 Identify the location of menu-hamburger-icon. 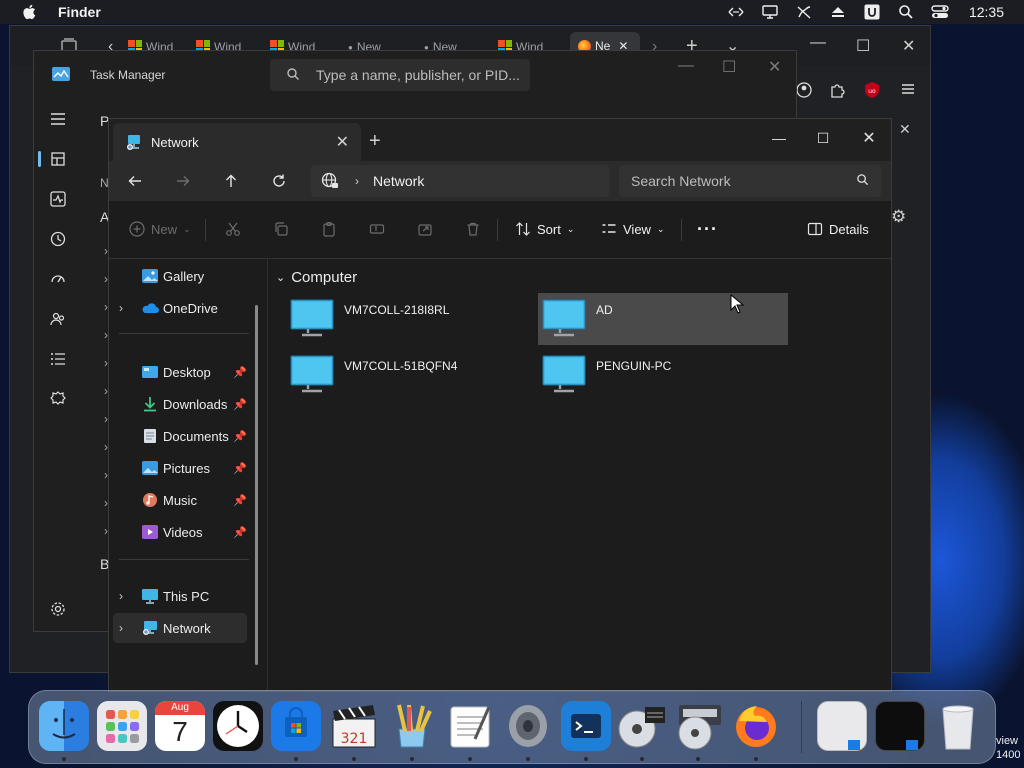
(908, 89).